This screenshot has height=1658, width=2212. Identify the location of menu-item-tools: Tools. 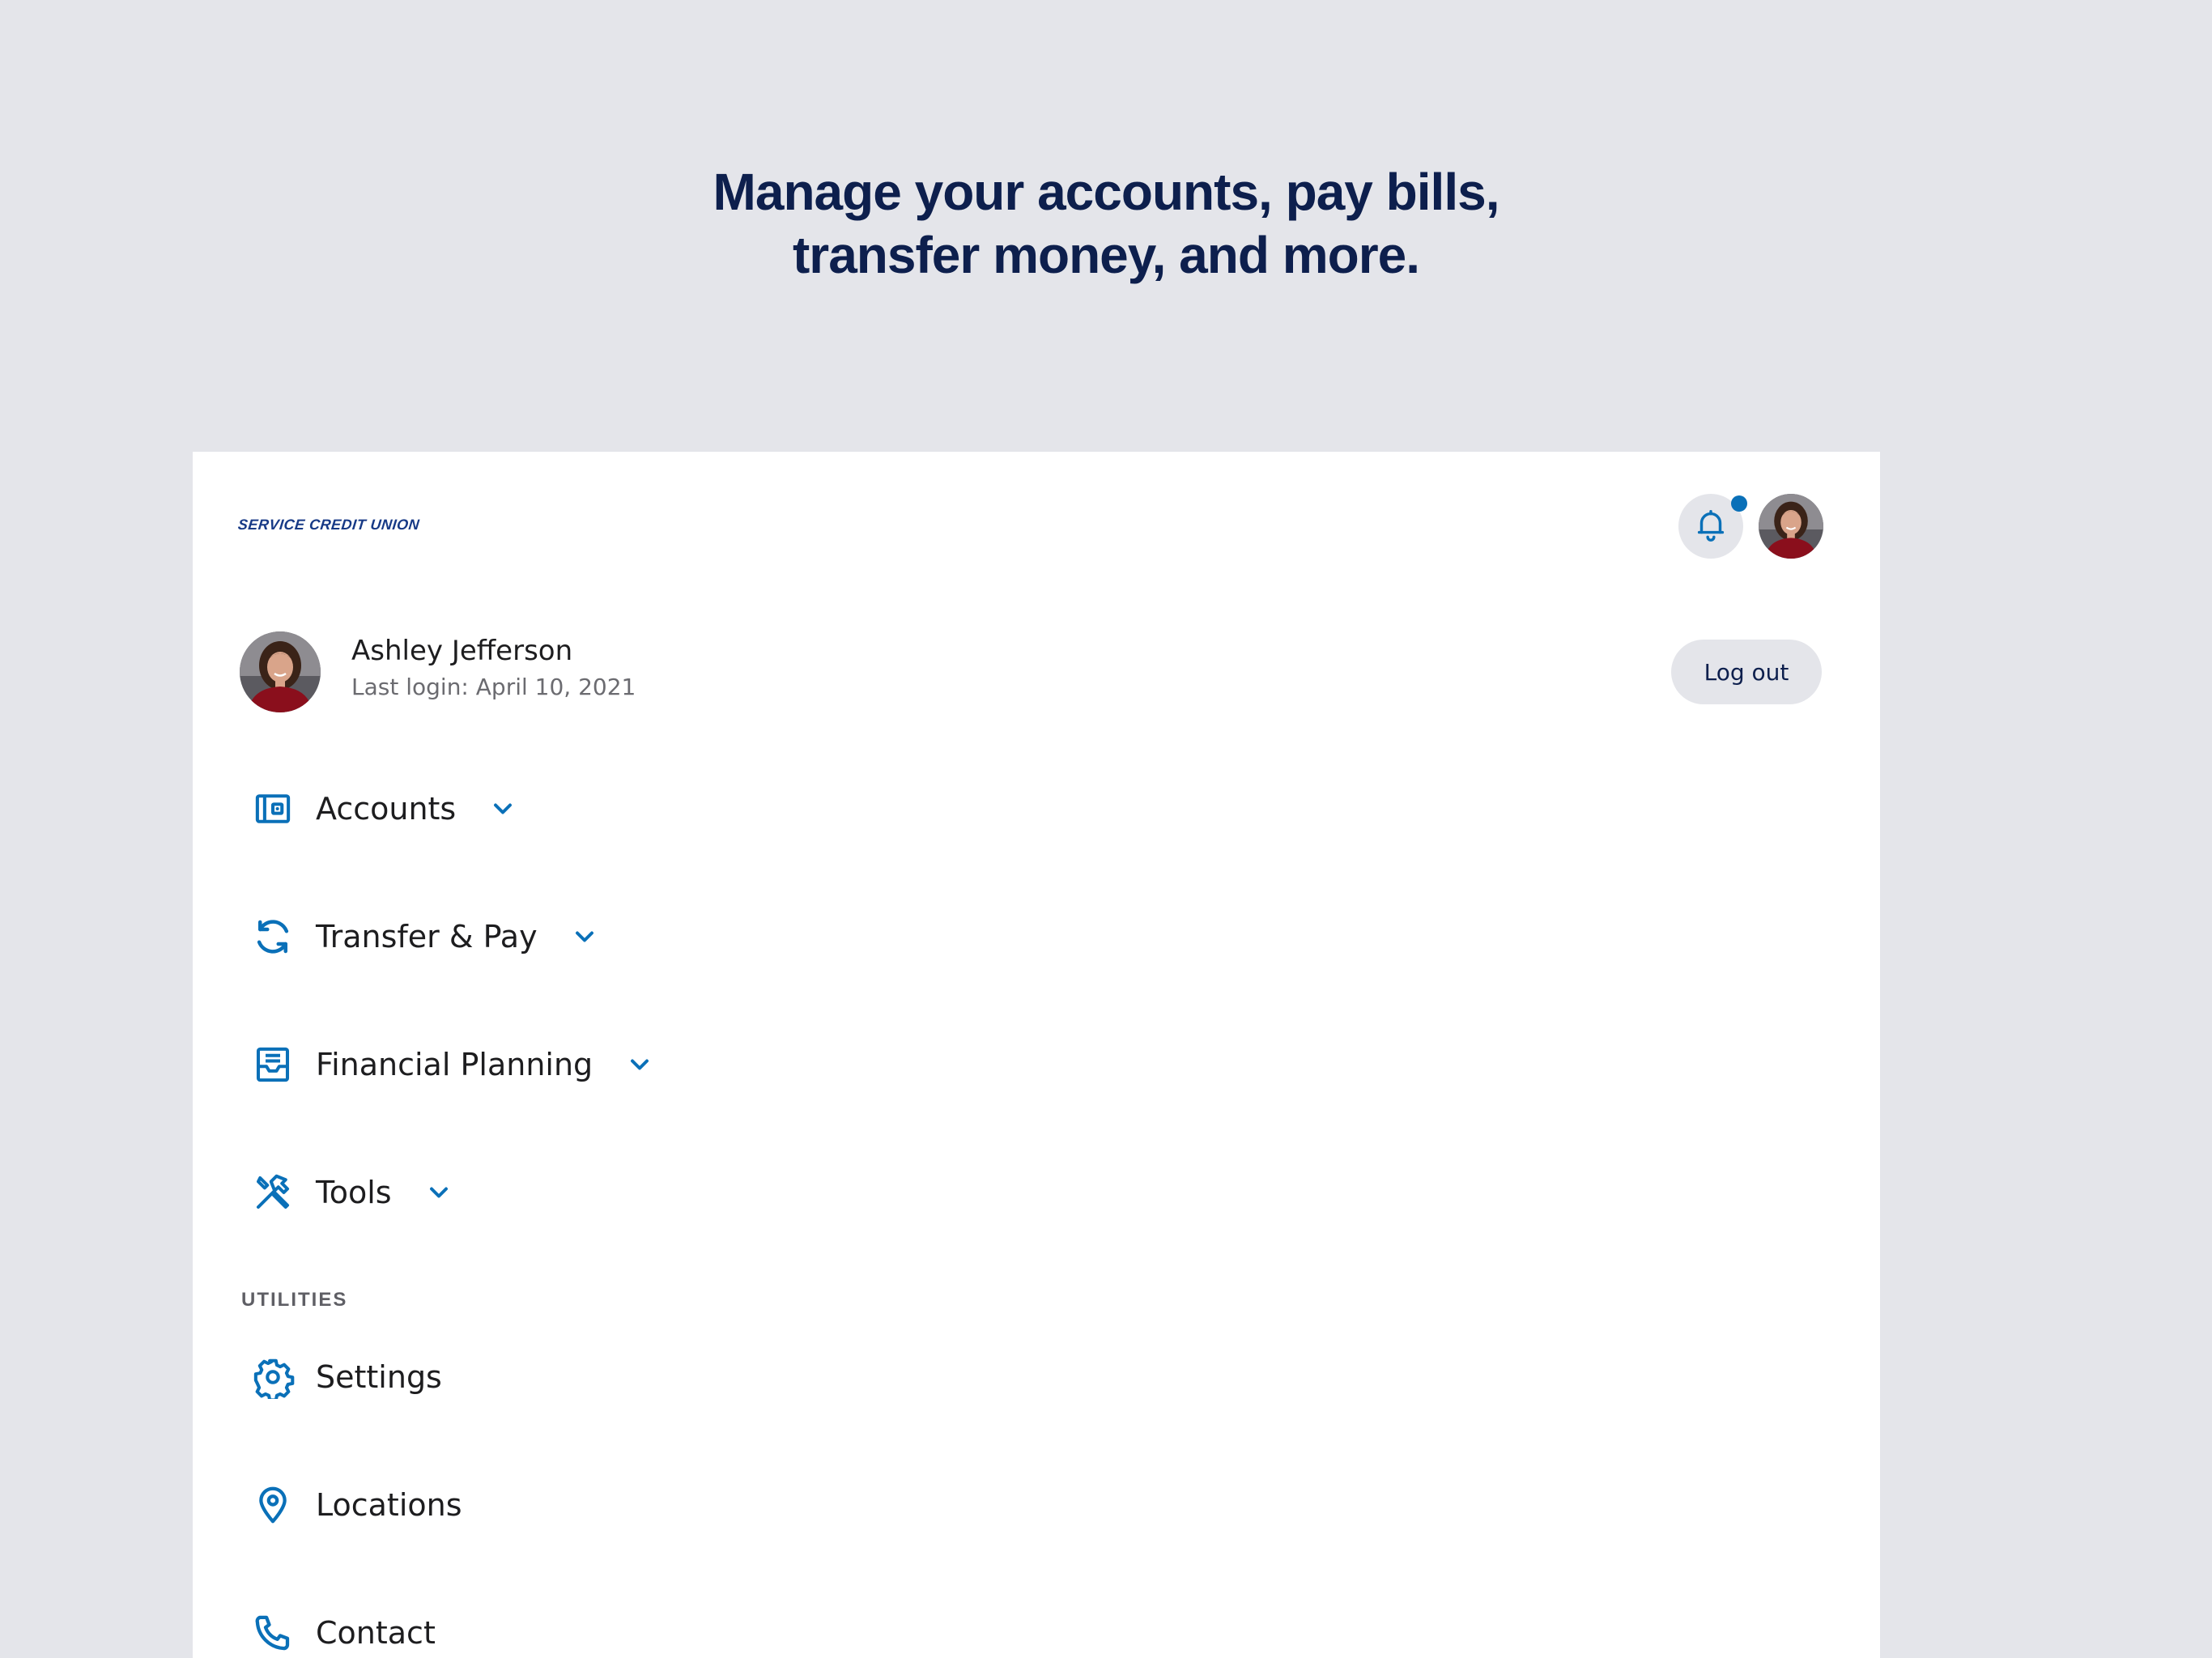
(352, 1192).